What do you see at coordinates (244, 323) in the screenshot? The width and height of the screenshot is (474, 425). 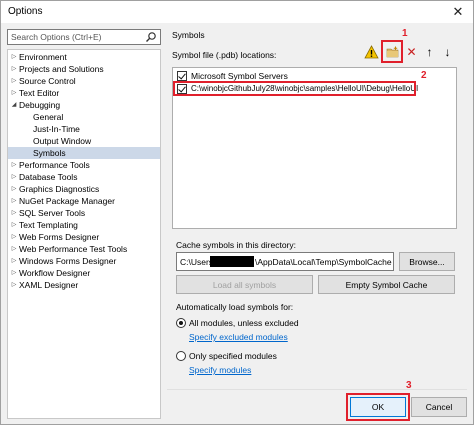 I see `radio-all-modules-label: All modules, unless excluded` at bounding box center [244, 323].